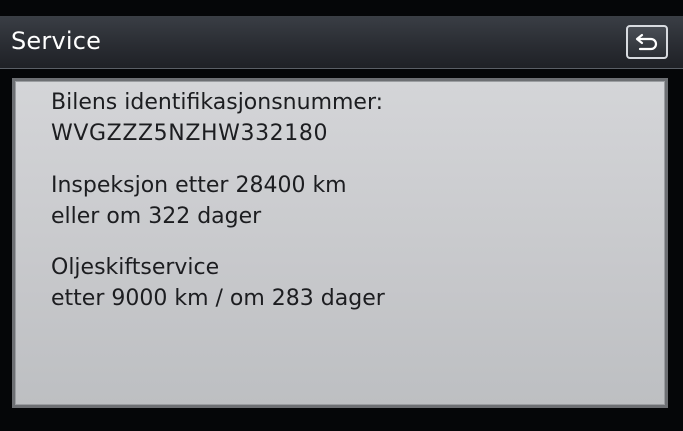 This screenshot has height=431, width=683. What do you see at coordinates (217, 102) in the screenshot?
I see `vin-label: Bilens identifikasjonsnummer:` at bounding box center [217, 102].